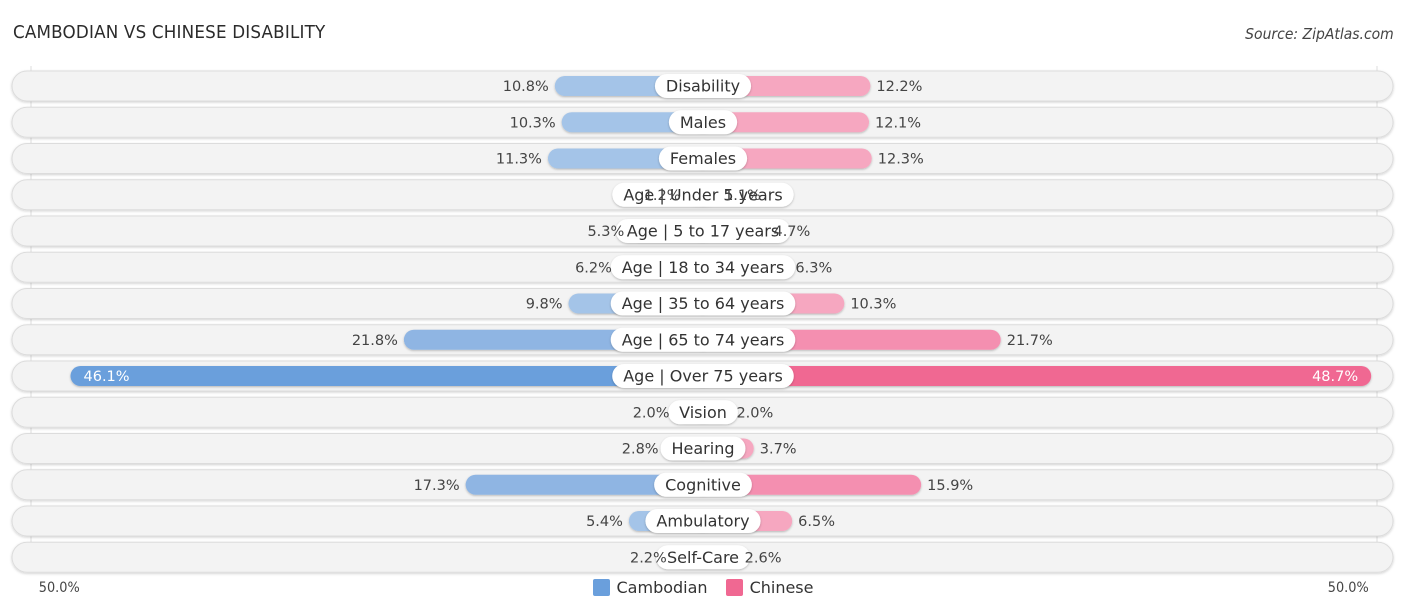  What do you see at coordinates (662, 587) in the screenshot?
I see `legend-label-cambodian: Cambodian` at bounding box center [662, 587].